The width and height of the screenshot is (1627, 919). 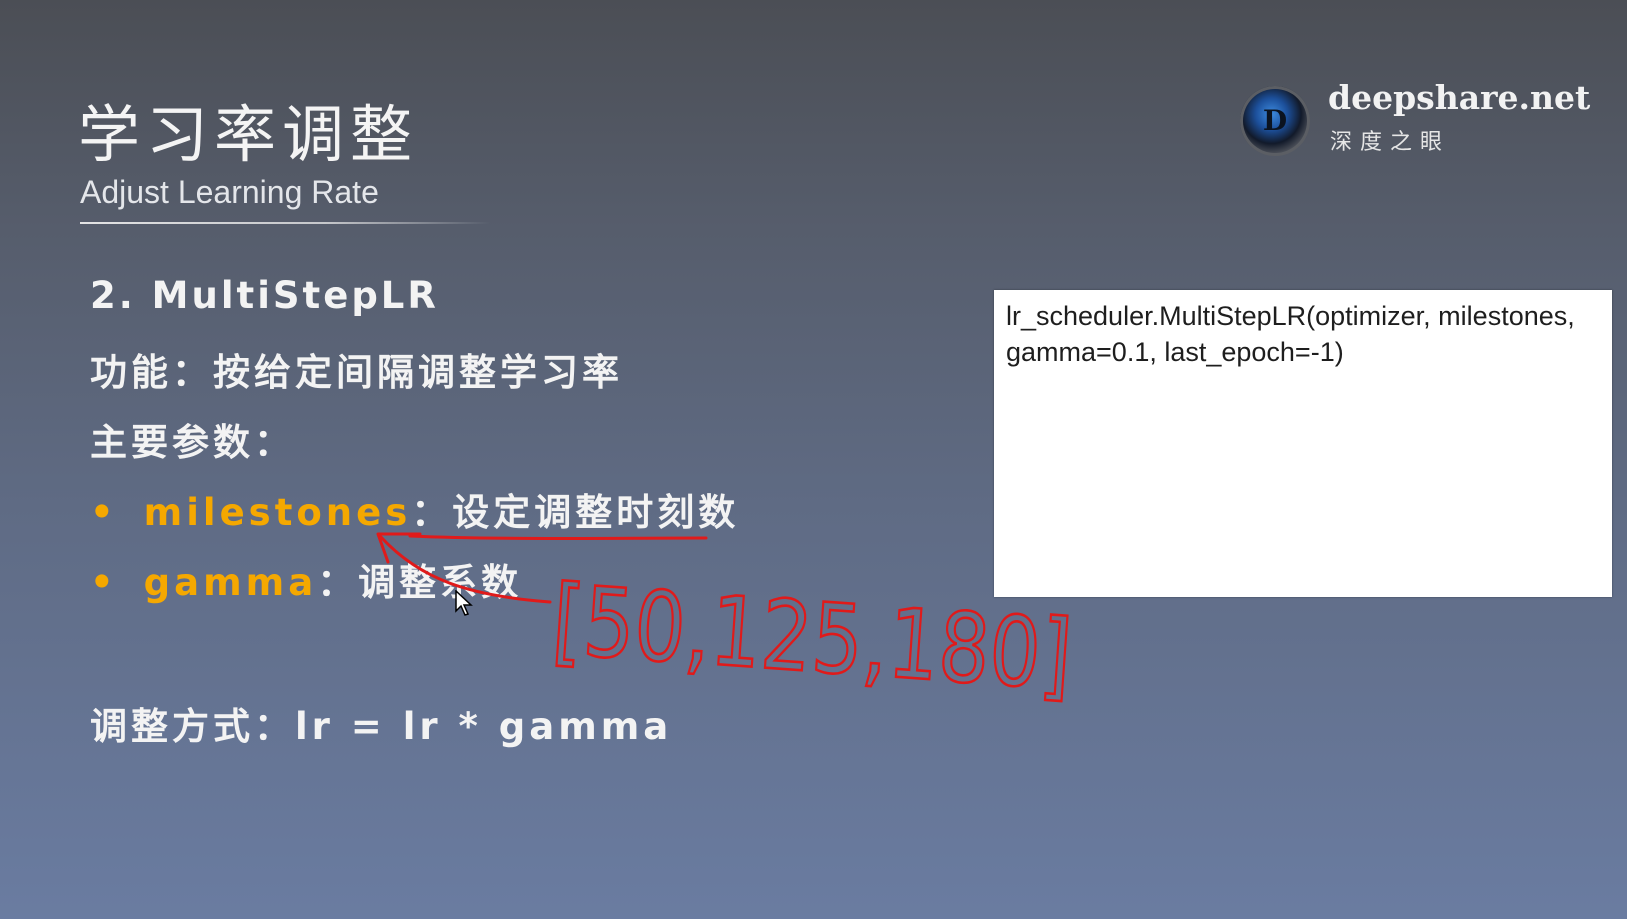 I want to click on param-desc: ：调整系数, so click(x=420, y=582).